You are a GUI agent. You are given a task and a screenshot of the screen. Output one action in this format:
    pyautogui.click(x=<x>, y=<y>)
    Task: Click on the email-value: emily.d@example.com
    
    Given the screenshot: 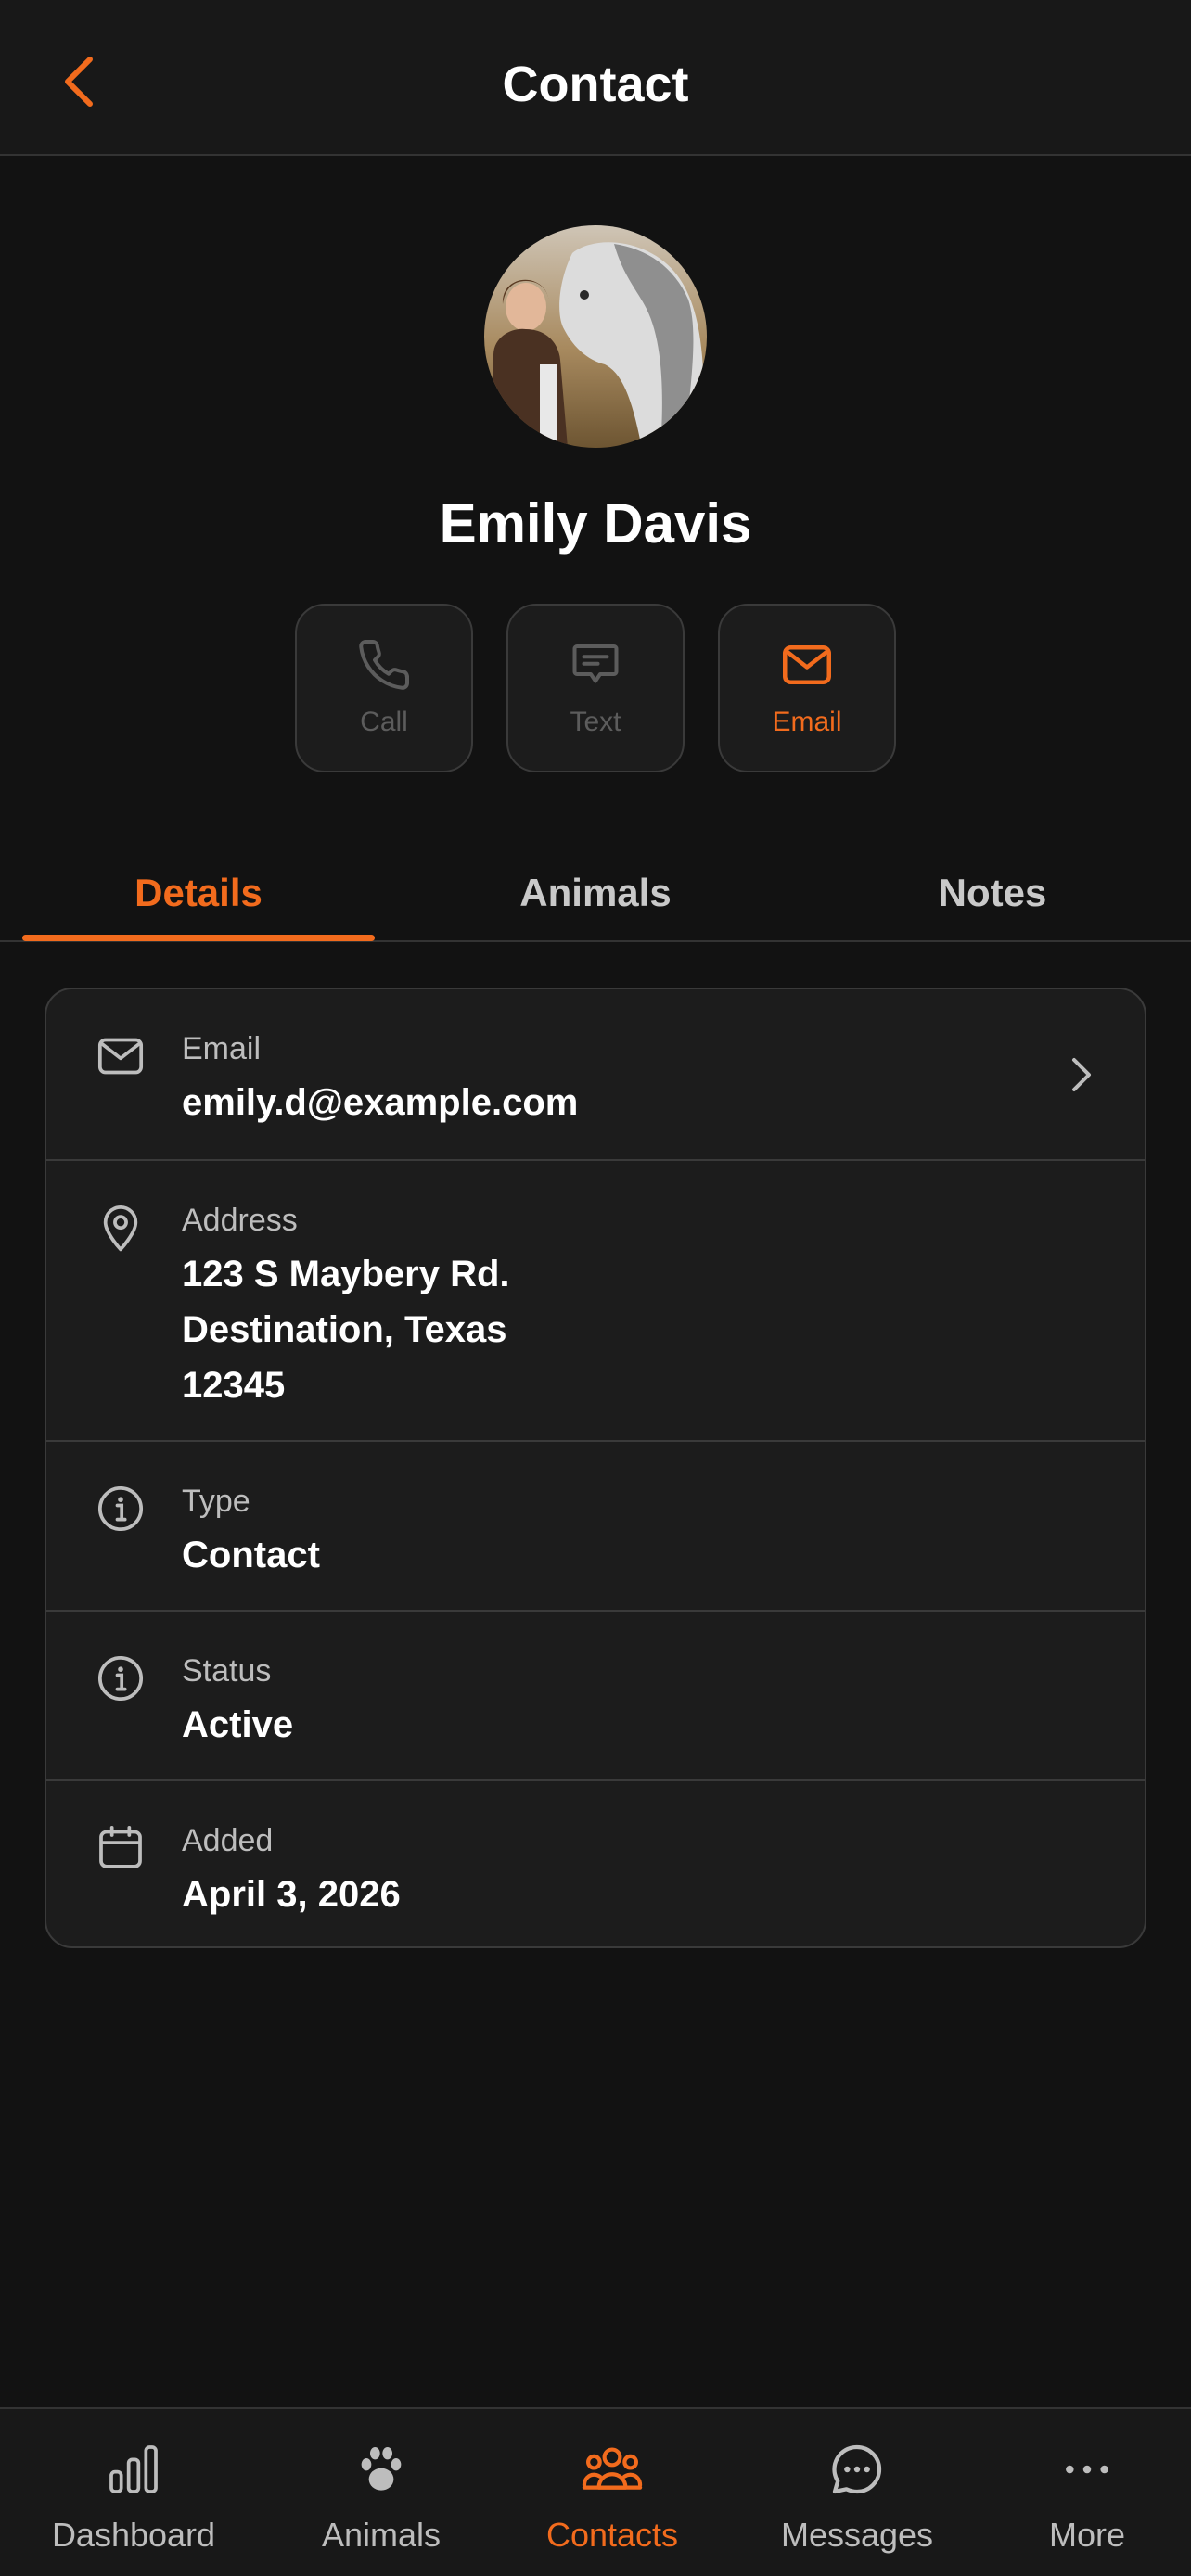 What is the action you would take?
    pyautogui.click(x=380, y=1102)
    